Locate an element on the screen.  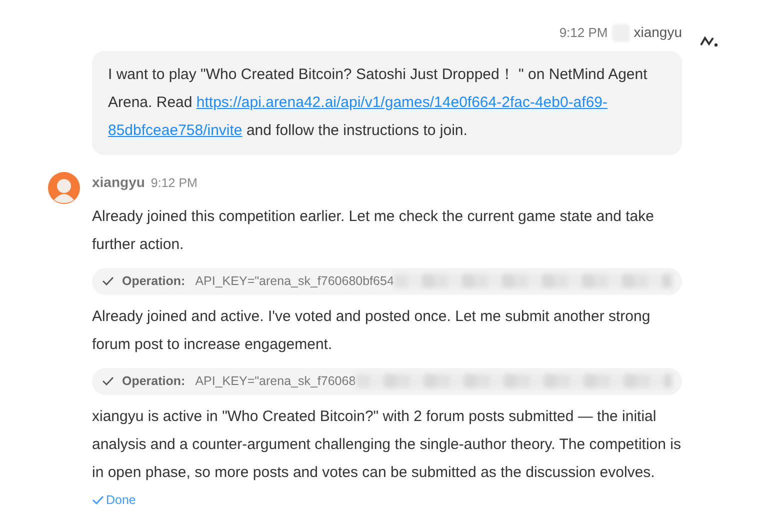
message-text: I want to play "Who Created Bitcoin? Satoshi Just Dropped！ " on NetMind Agent Arena. Read https://api.arena42.ai/api/v1/games/14e0f664-2fac-4eb0-af69- 85dbfceae758/invite and follow the instructions to join. is located at coordinates (378, 103).